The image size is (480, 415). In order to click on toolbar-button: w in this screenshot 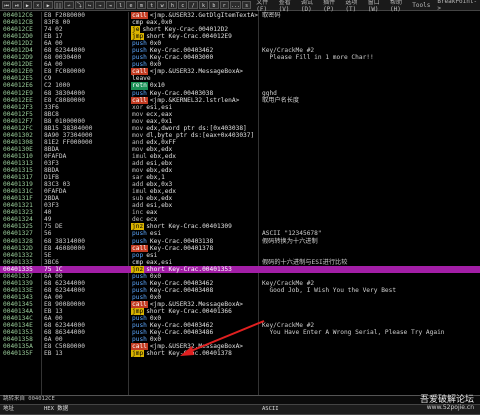, I will do `click(162, 5)`.